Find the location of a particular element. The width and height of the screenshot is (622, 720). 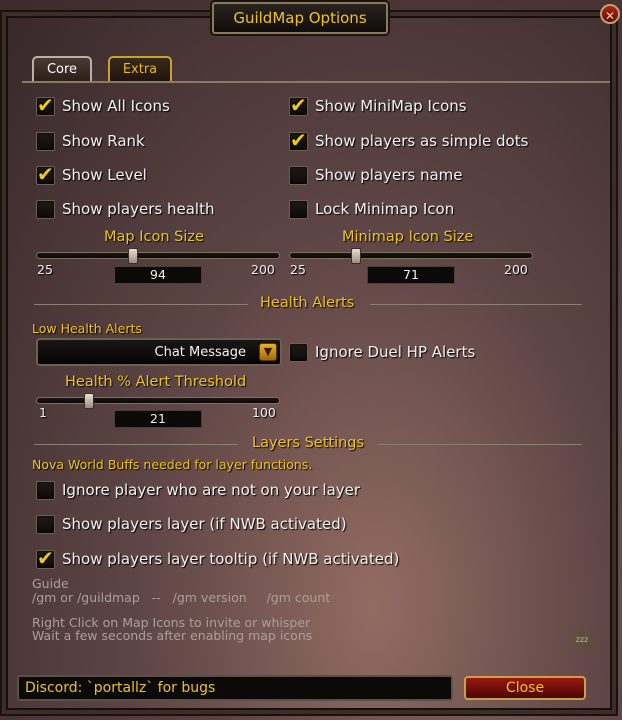

show-all-icons-label: Show All Icons is located at coordinates (116, 106).